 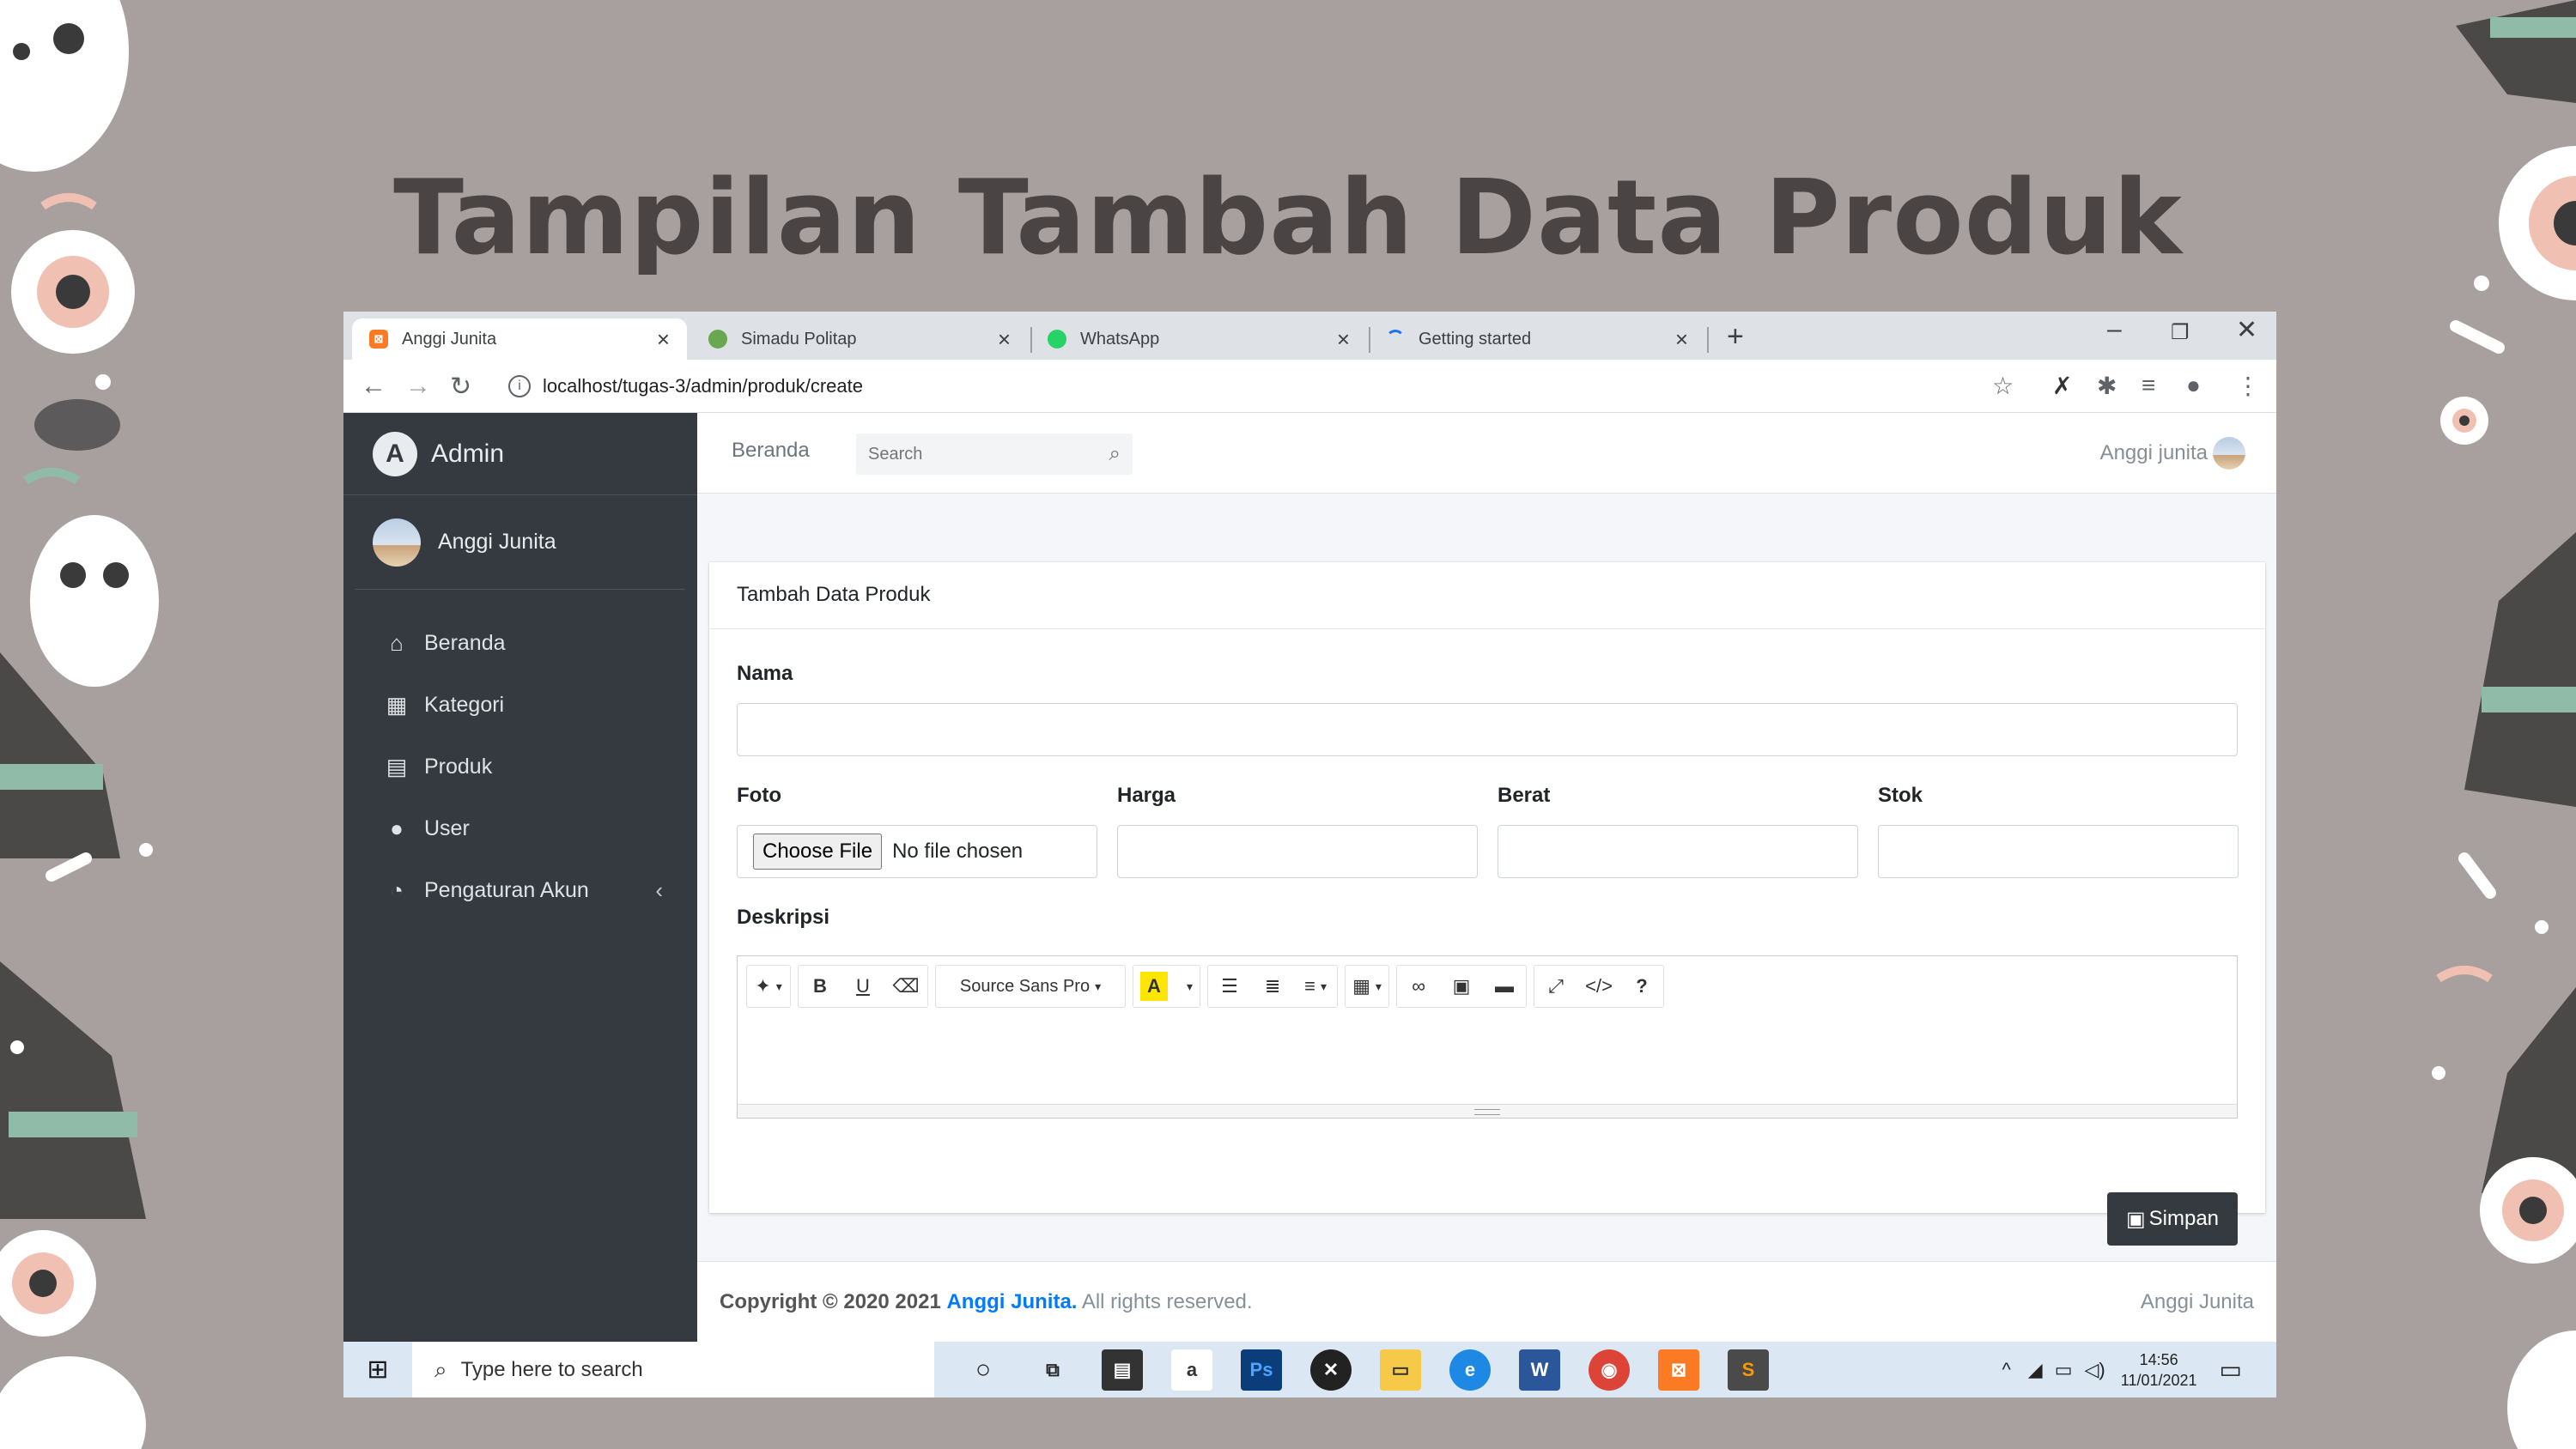 What do you see at coordinates (520, 766) in the screenshot?
I see `sidebar-item-produk: ▤ Produk` at bounding box center [520, 766].